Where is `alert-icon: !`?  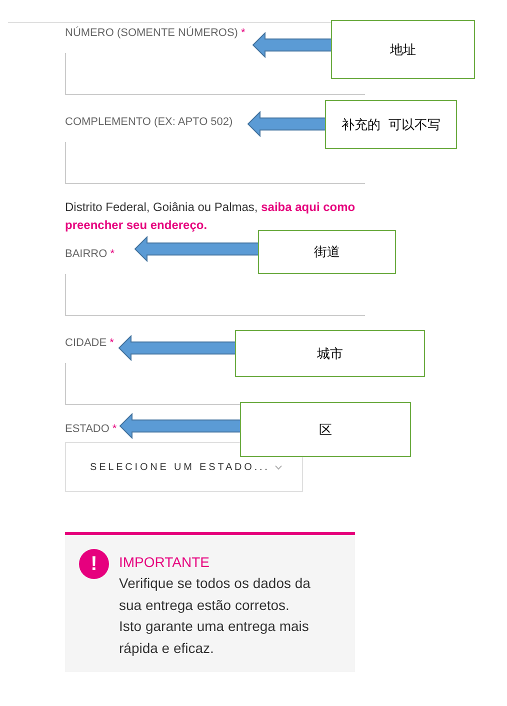
alert-icon: ! is located at coordinates (94, 564).